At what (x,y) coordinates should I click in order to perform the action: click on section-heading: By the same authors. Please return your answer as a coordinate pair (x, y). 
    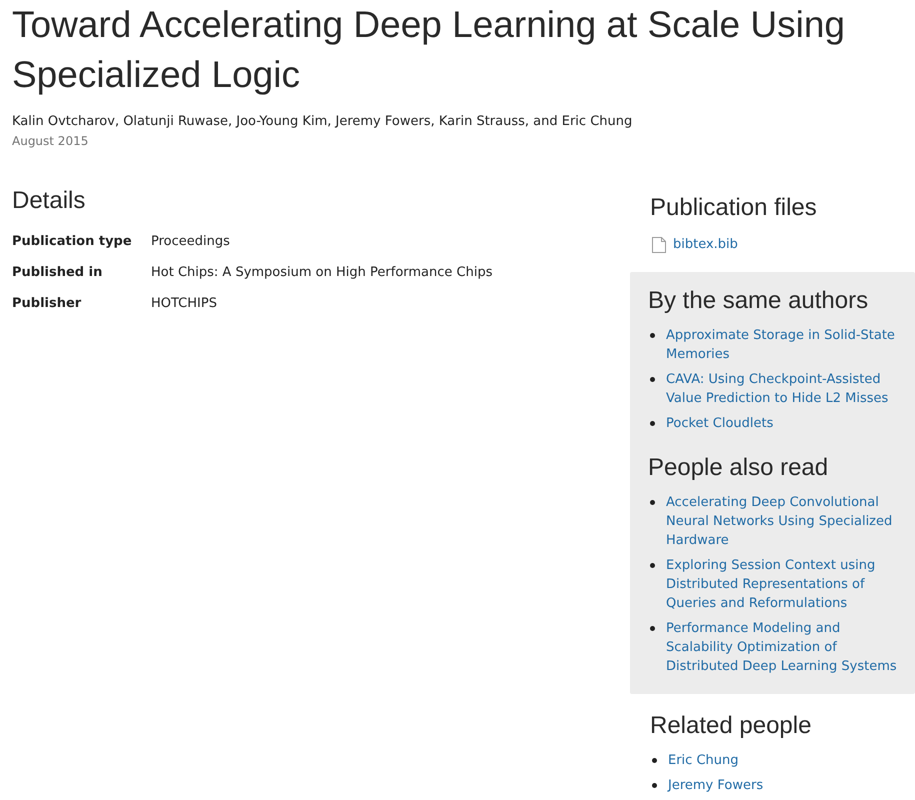
    Looking at the image, I should click on (759, 301).